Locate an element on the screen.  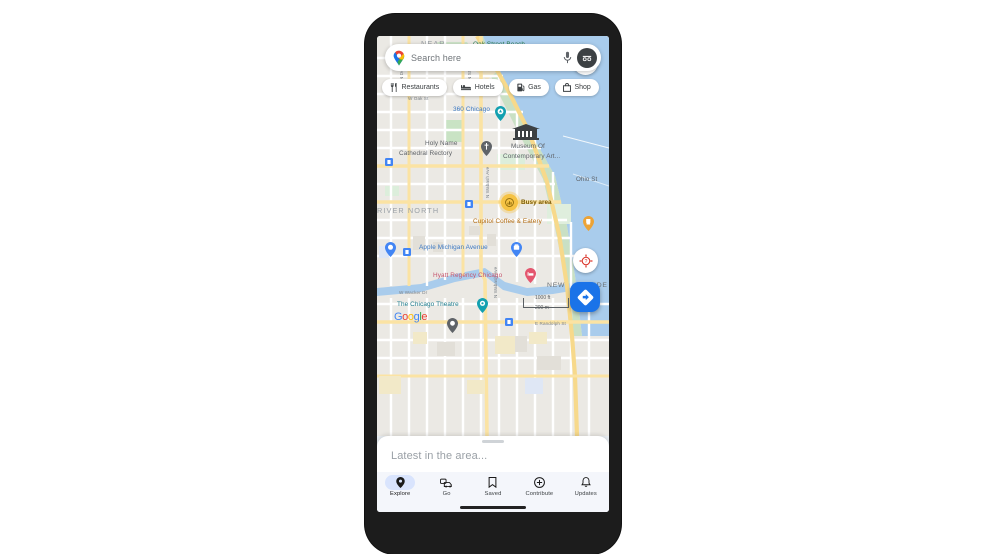
hotel-bed-icon is located at coordinates (466, 87).